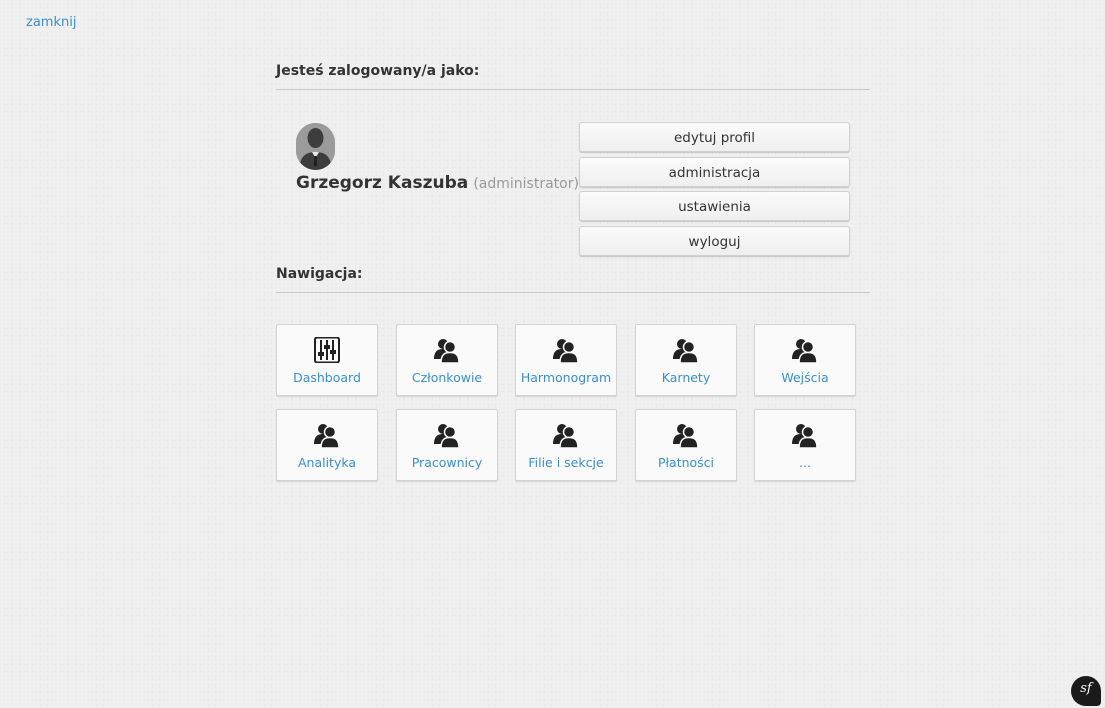  What do you see at coordinates (566, 377) in the screenshot?
I see `nav-label-schedule: Harmonogram` at bounding box center [566, 377].